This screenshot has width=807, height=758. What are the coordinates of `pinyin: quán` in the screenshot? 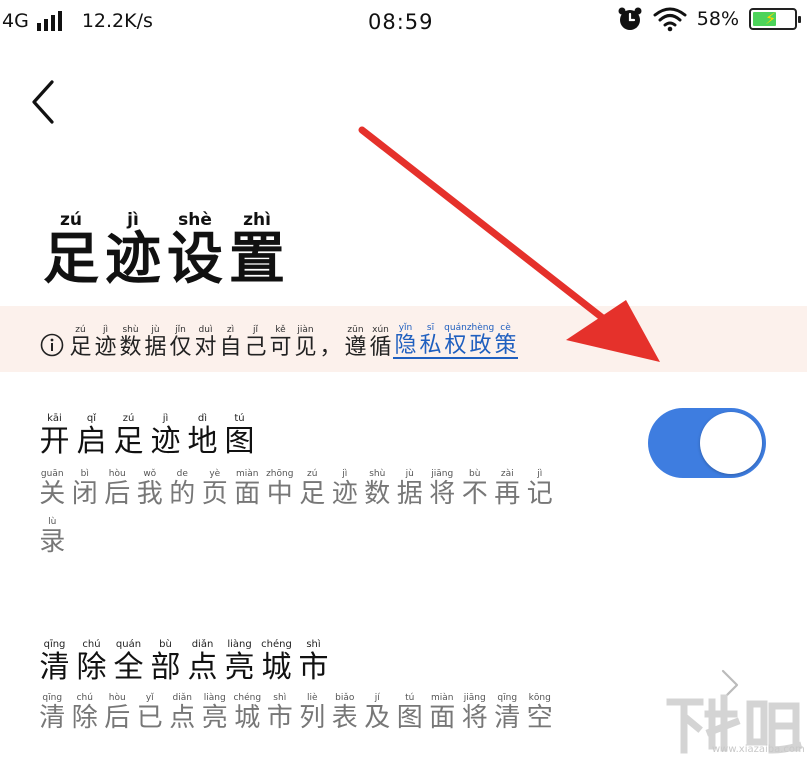 It's located at (128, 644).